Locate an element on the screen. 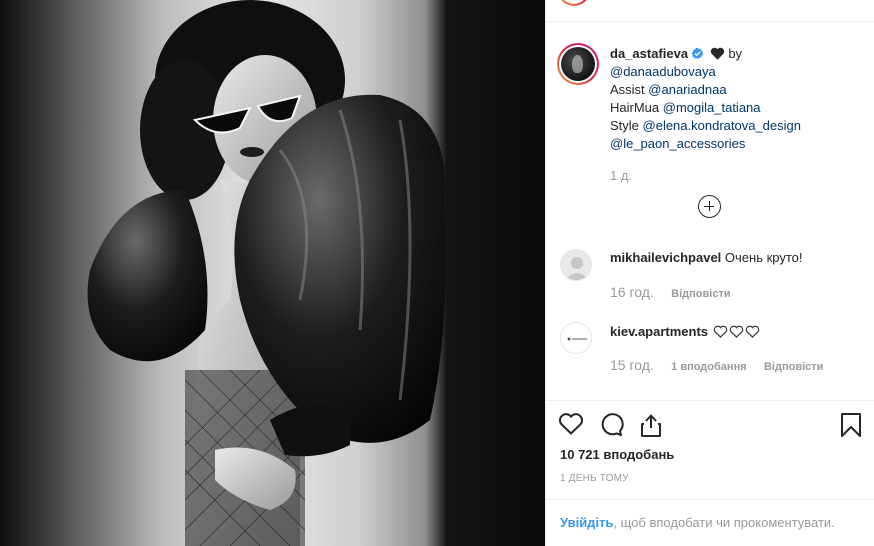  likes-count: 10 721 вподобань is located at coordinates (617, 454).